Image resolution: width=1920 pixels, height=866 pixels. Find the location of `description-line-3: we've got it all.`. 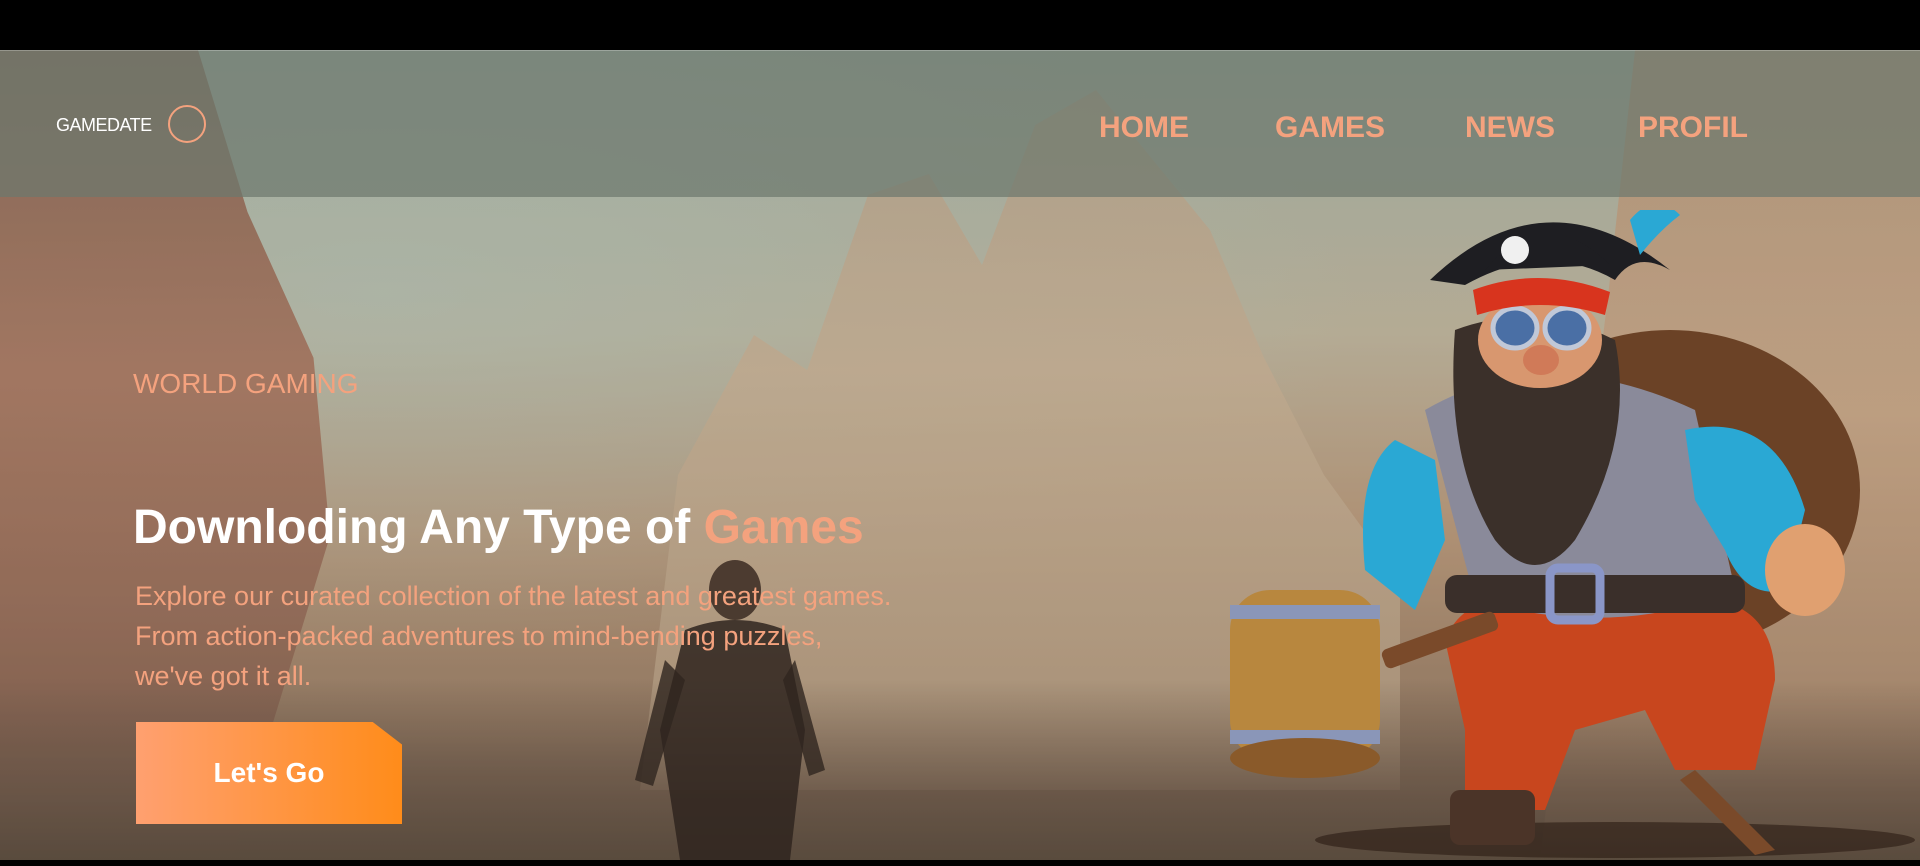

description-line-3: we've got it all. is located at coordinates (223, 676).